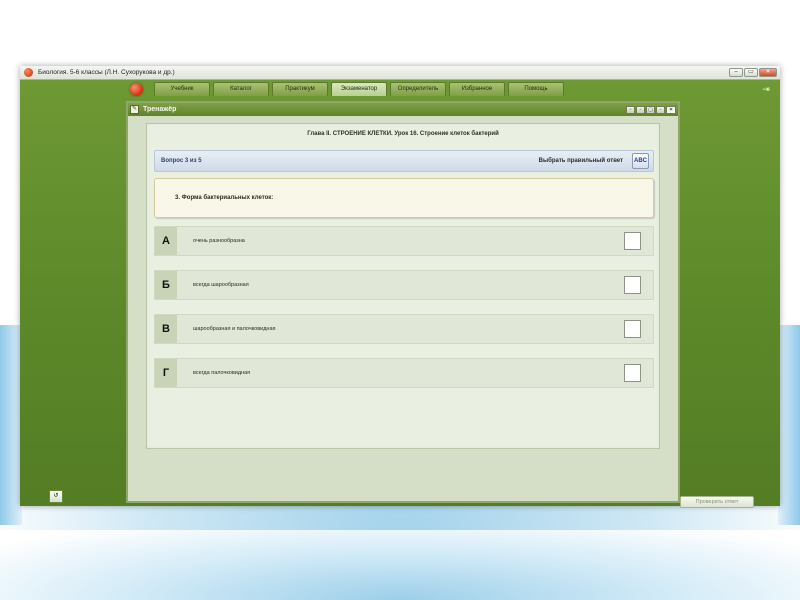 The width and height of the screenshot is (800, 600). What do you see at coordinates (182, 89) in the screenshot?
I see `tab-textbook: Учебник` at bounding box center [182, 89].